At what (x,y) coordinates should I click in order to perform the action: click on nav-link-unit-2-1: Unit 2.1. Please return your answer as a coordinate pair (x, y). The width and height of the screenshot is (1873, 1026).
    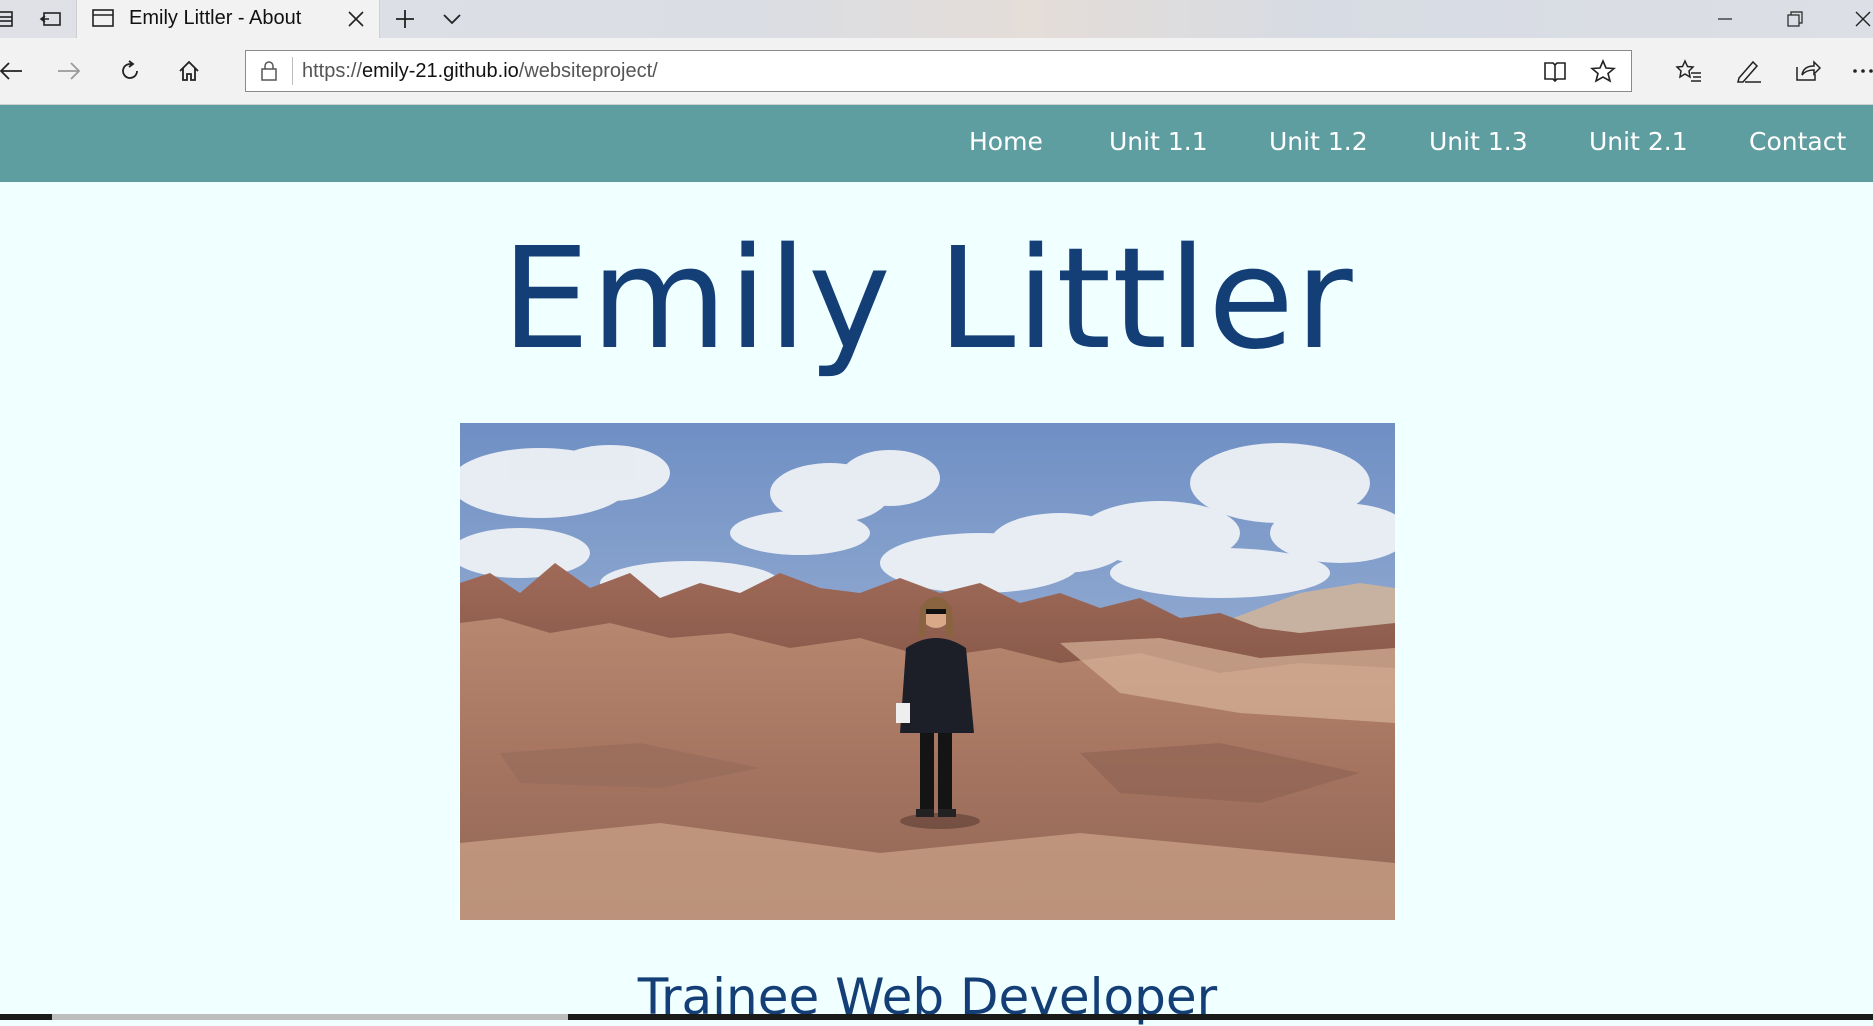
    Looking at the image, I should click on (1638, 141).